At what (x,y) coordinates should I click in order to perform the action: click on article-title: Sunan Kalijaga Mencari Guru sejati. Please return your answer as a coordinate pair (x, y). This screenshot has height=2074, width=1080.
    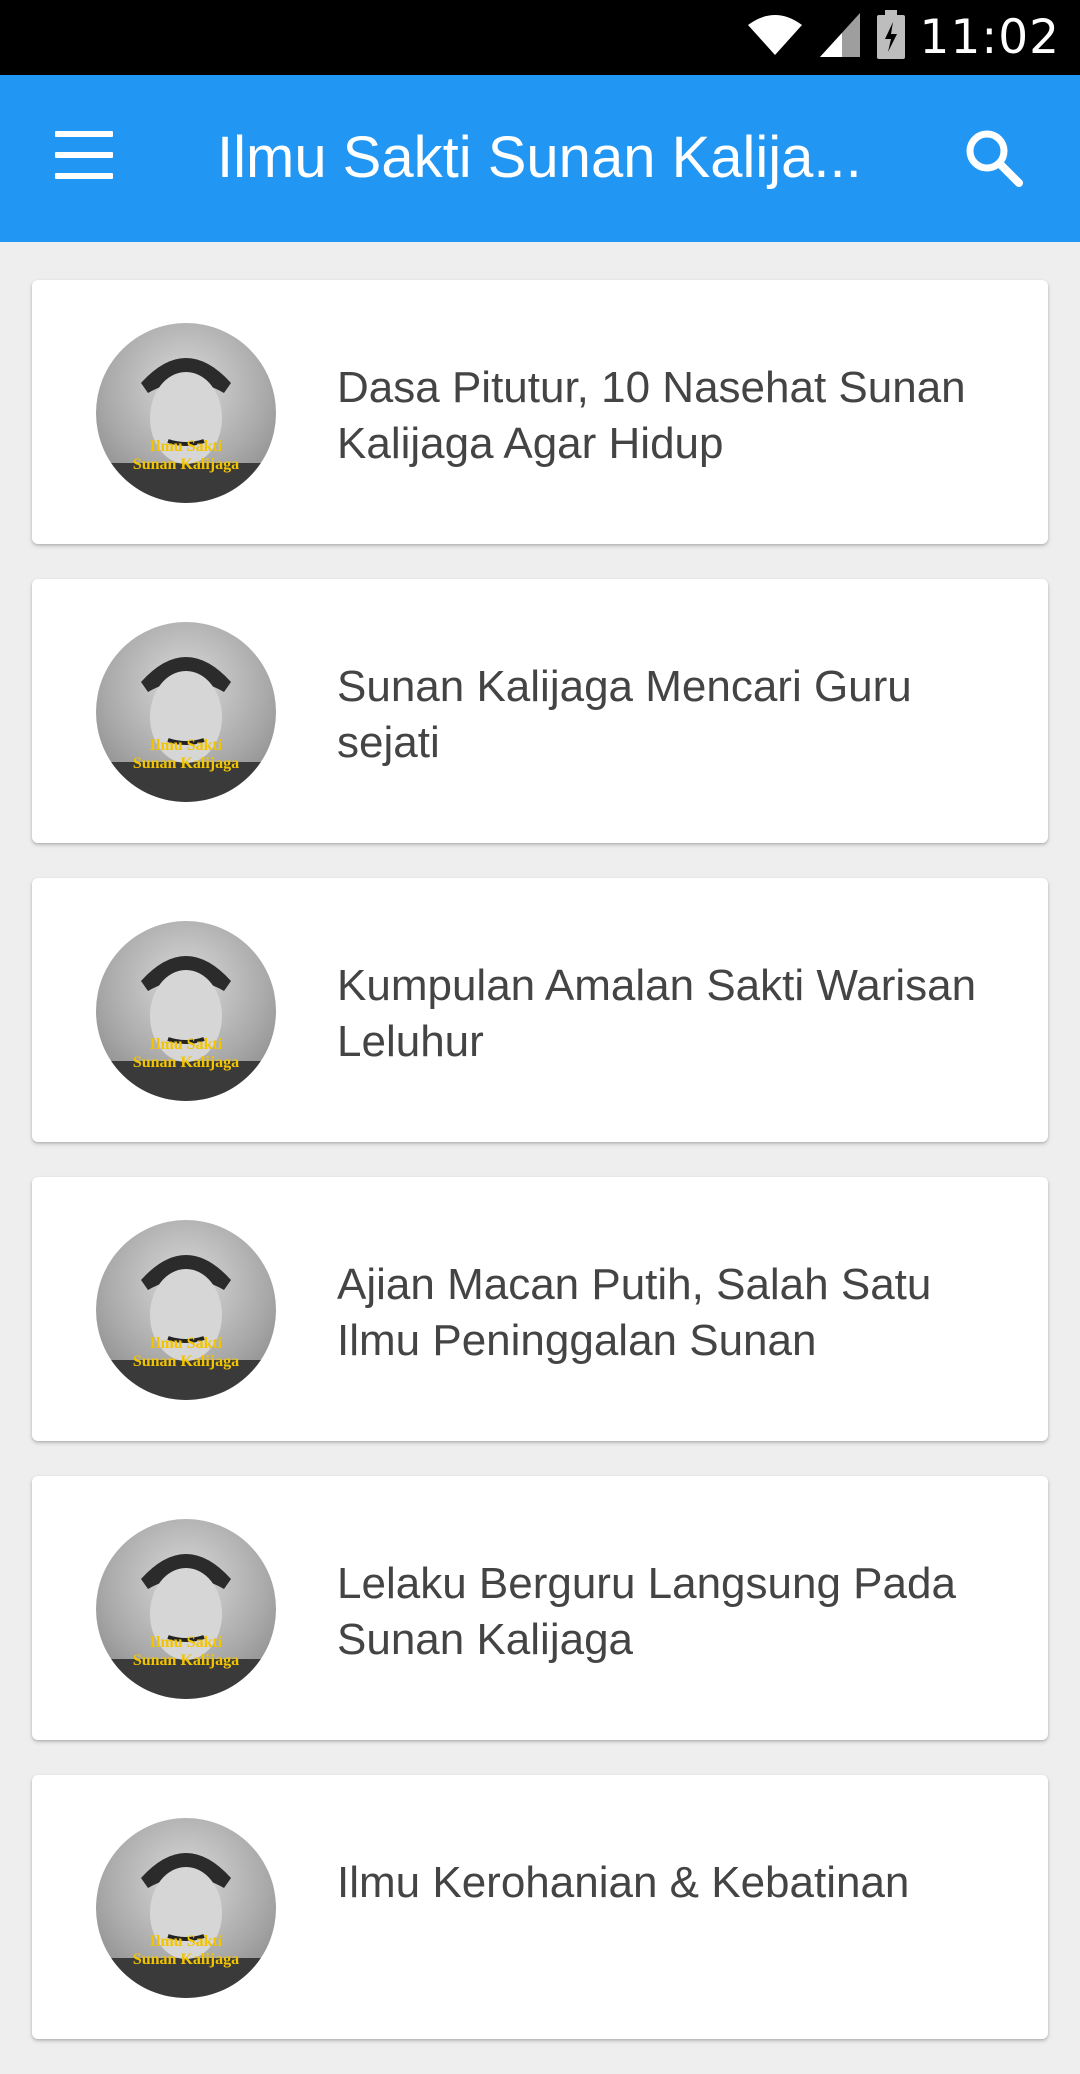
    Looking at the image, I should click on (624, 714).